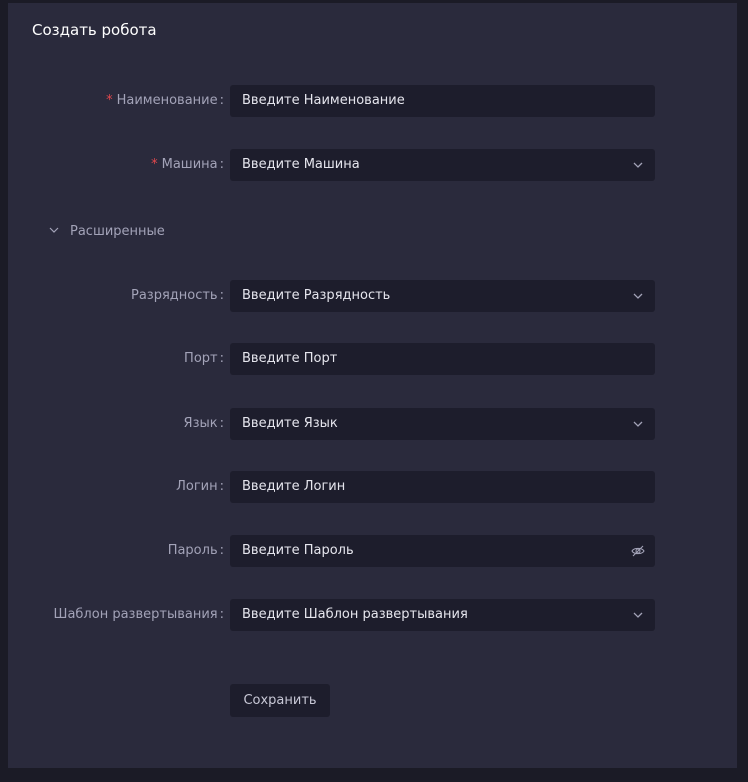 Image resolution: width=748 pixels, height=782 pixels. Describe the element at coordinates (442, 487) in the screenshot. I see `login-input: Введите Логин` at that location.